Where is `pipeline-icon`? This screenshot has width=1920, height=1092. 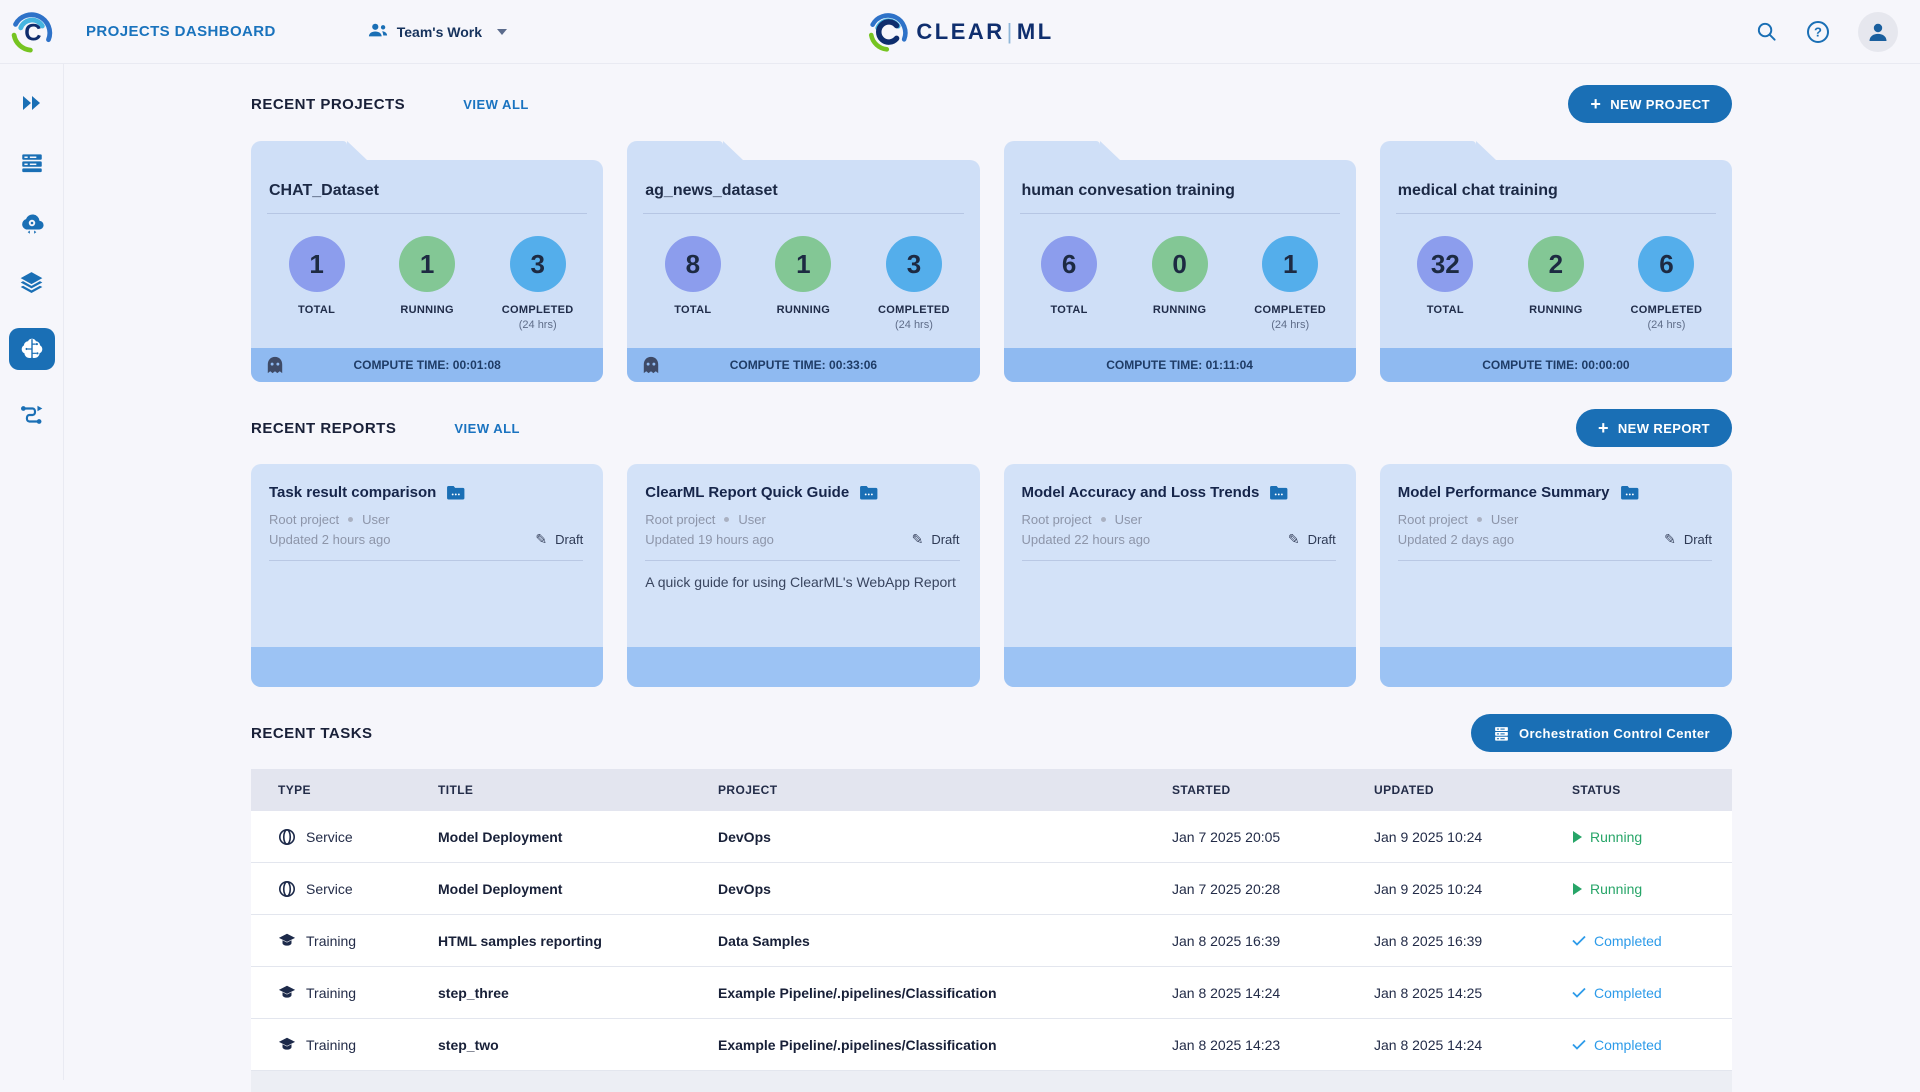
pipeline-icon is located at coordinates (31, 415).